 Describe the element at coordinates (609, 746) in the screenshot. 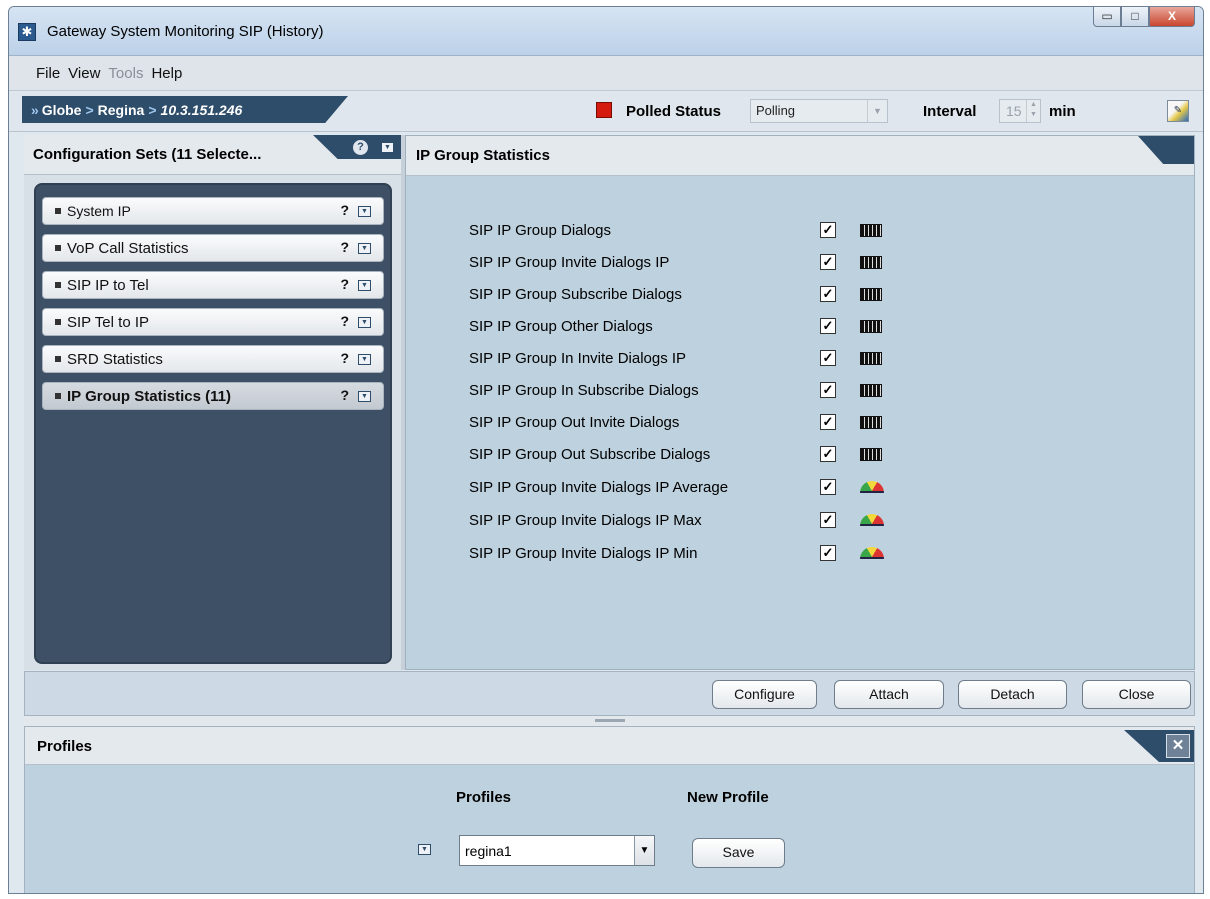

I see `profiles-header: Profiles ✕` at that location.